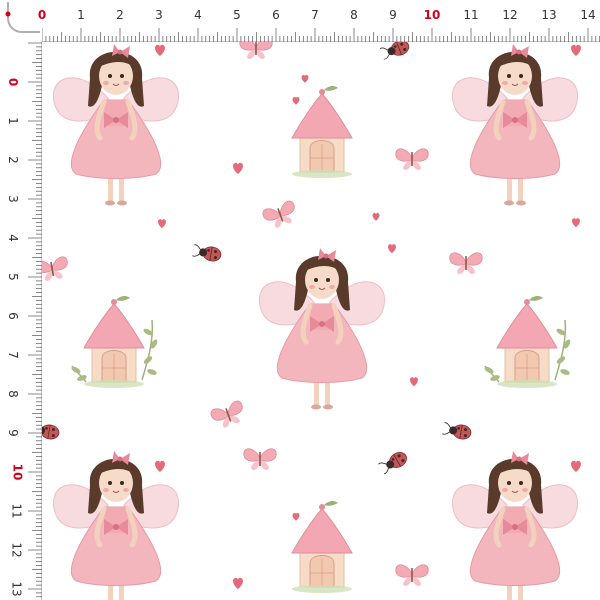 This screenshot has width=600, height=600. Describe the element at coordinates (237, 15) in the screenshot. I see `ruler-top-label: 5` at that location.